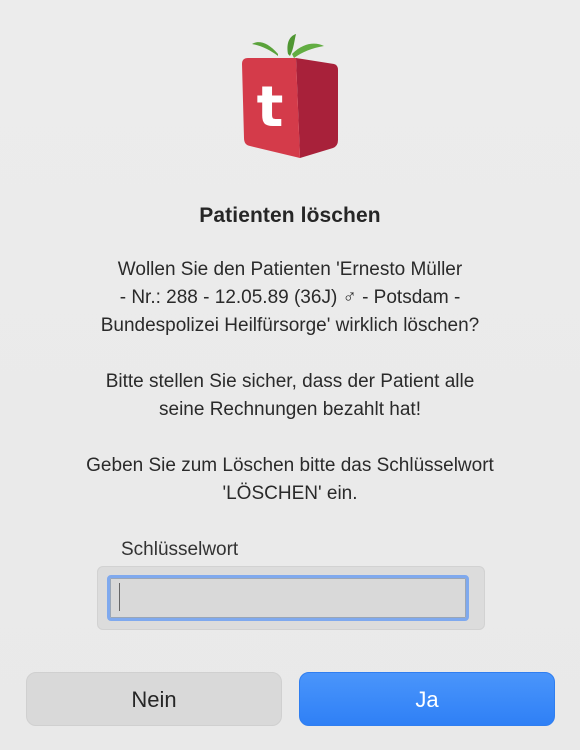  Describe the element at coordinates (154, 699) in the screenshot. I see `no-button: Nein` at that location.